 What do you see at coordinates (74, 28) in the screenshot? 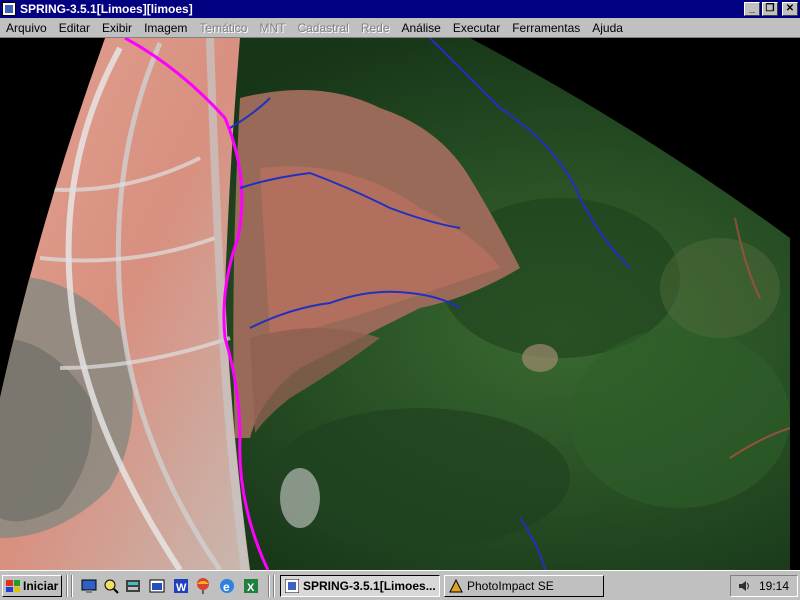
I see `menu-editar: Editar` at bounding box center [74, 28].